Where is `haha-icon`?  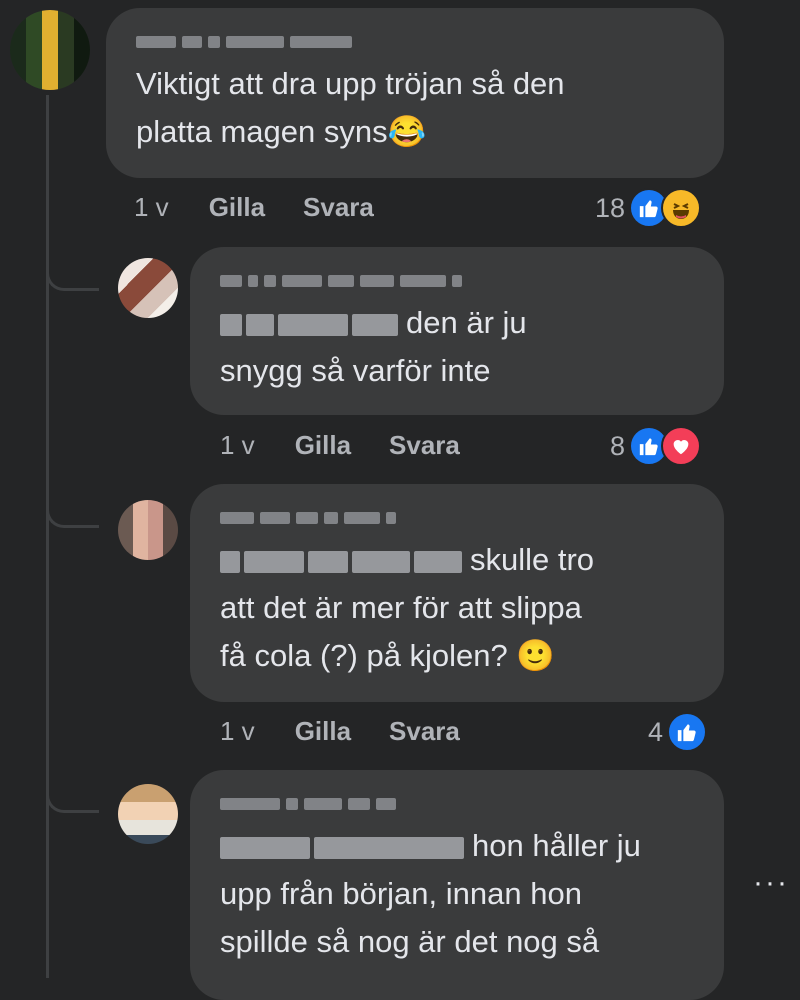
haha-icon is located at coordinates (681, 208).